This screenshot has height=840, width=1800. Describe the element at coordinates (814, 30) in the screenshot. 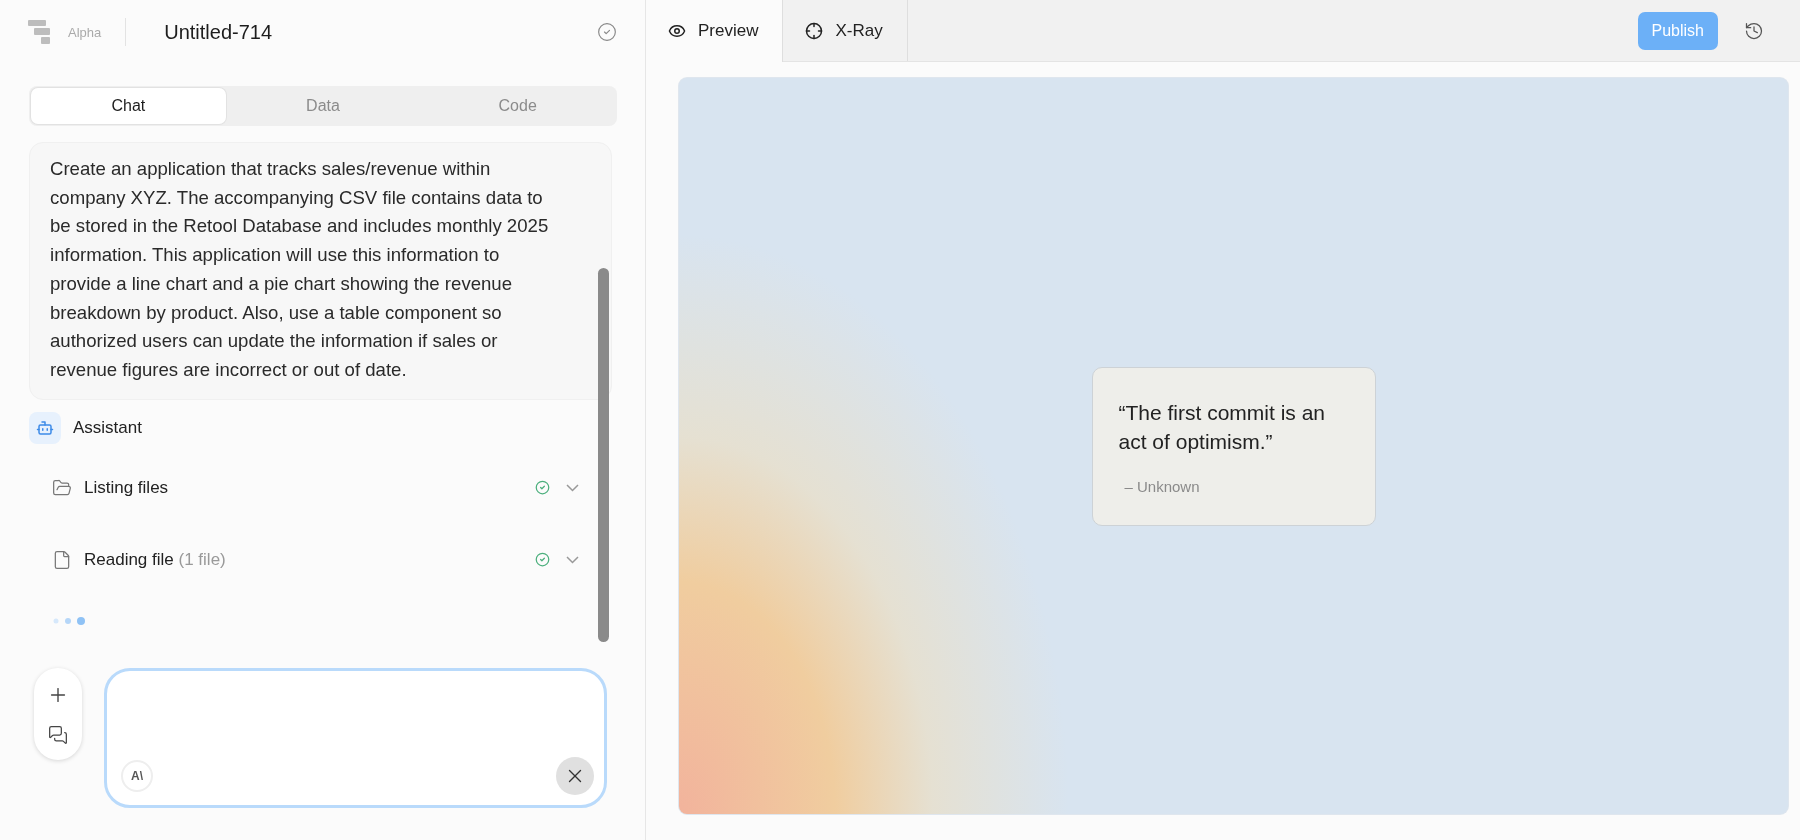

I see `crosshair-icon` at that location.